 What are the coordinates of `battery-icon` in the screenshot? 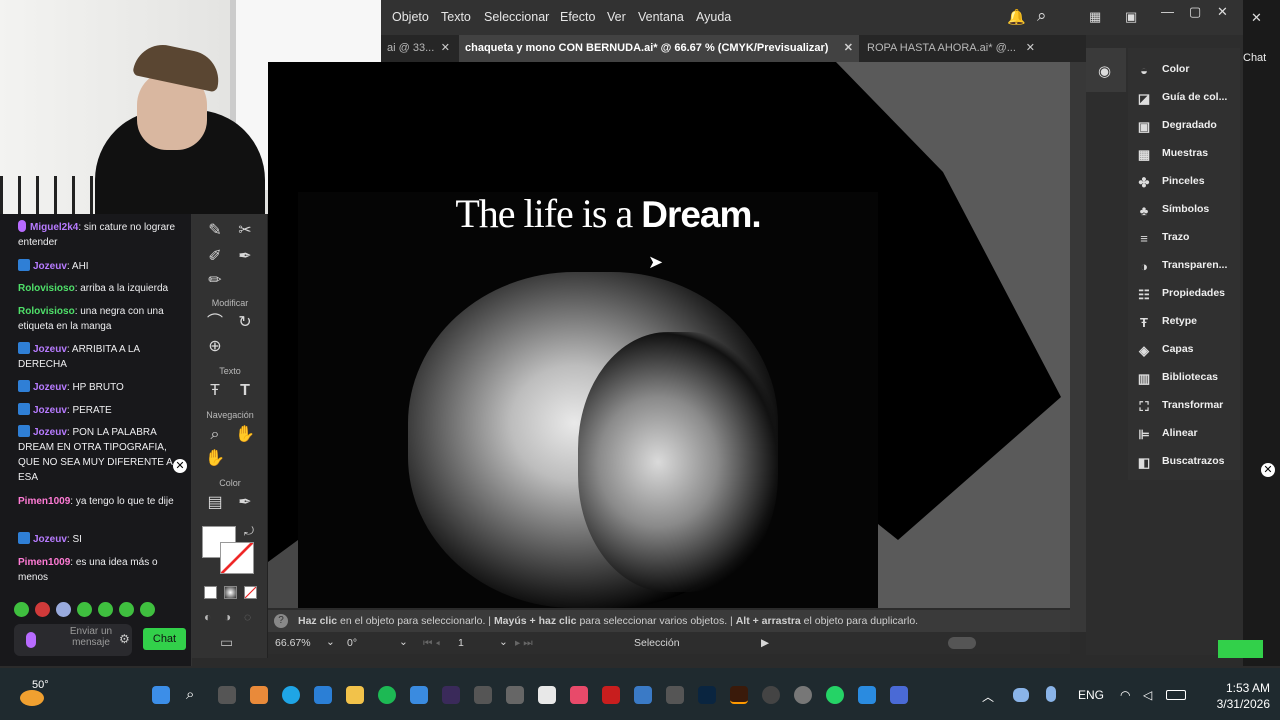 It's located at (1176, 695).